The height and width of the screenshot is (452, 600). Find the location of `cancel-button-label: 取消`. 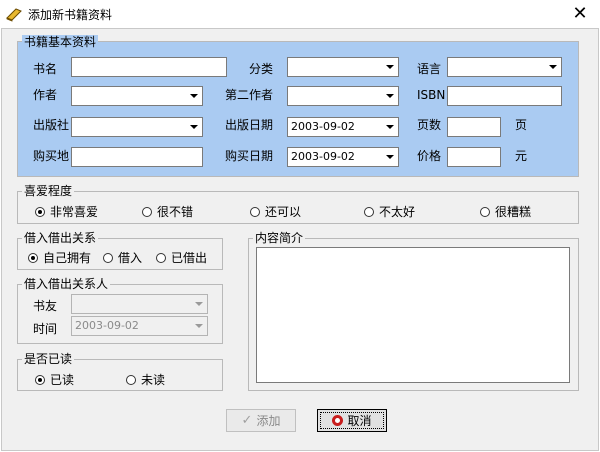

cancel-button-label: 取消 is located at coordinates (359, 421).